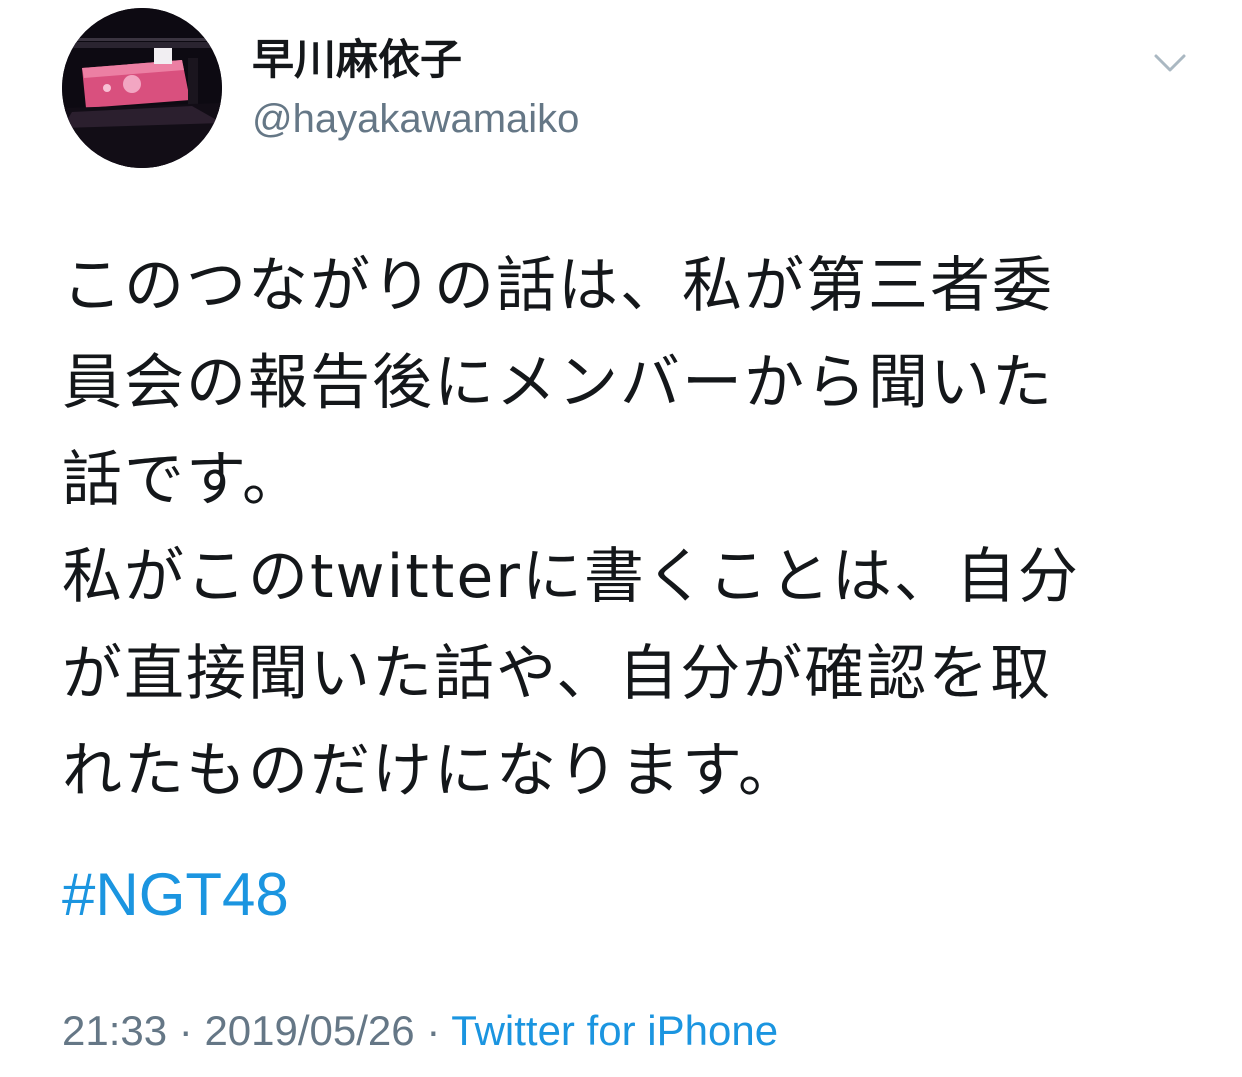 This screenshot has width=1242, height=1077. Describe the element at coordinates (557, 674) in the screenshot. I see `tweet-text-line: が直接聞いた話や、自分が確認を取` at that location.